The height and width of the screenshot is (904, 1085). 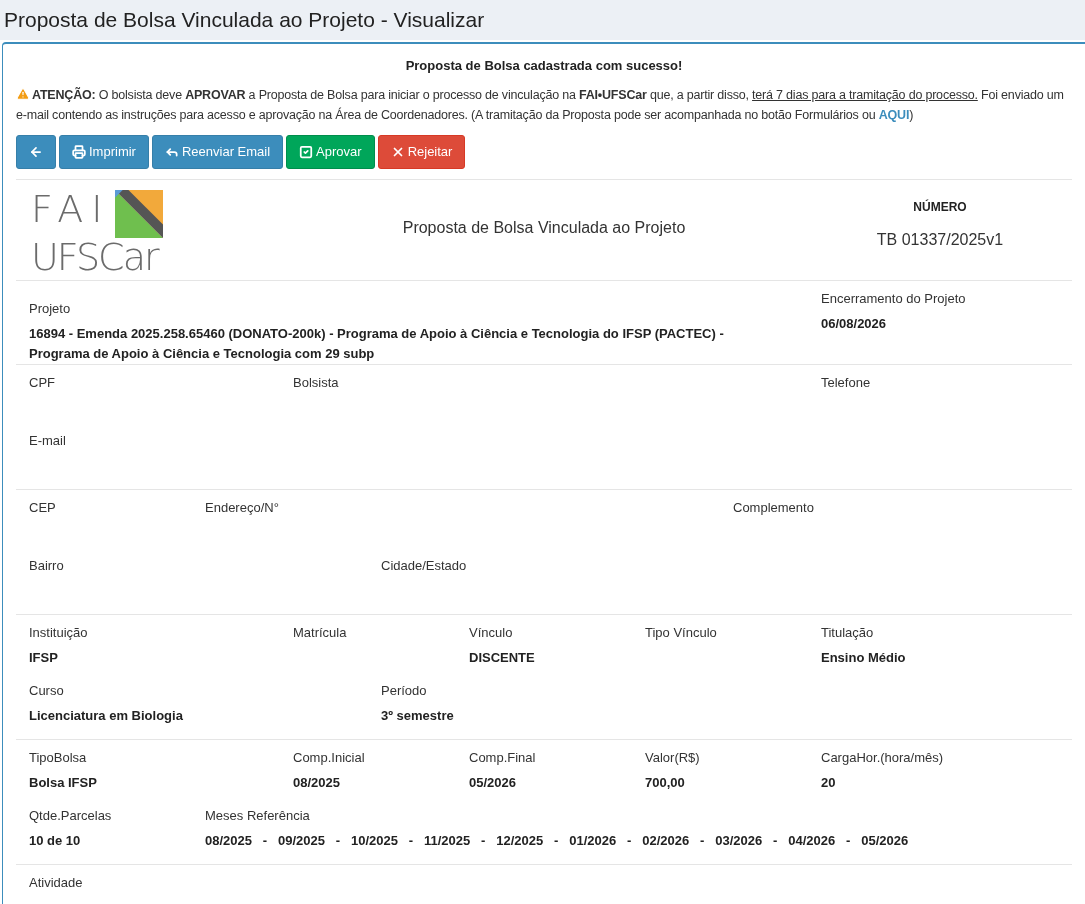 What do you see at coordinates (503, 757) in the screenshot?
I see `field-label: Comp.Final` at bounding box center [503, 757].